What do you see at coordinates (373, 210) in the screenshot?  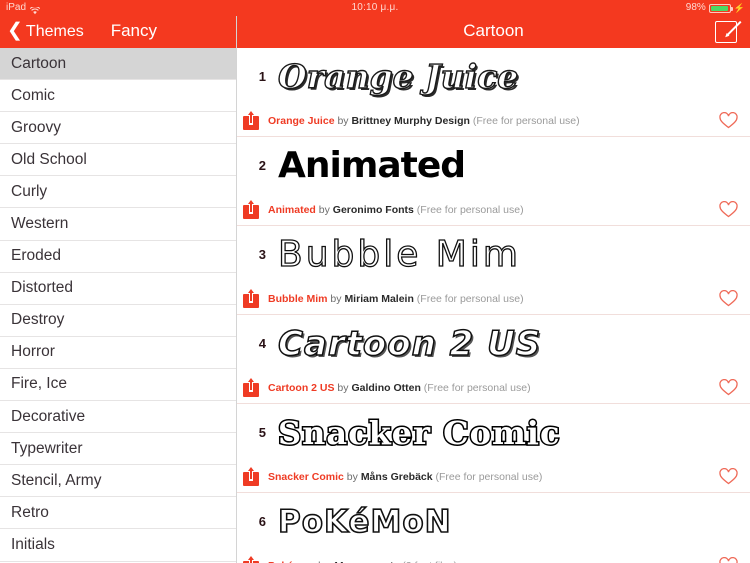 I see `font-author: Geronimo Fonts` at bounding box center [373, 210].